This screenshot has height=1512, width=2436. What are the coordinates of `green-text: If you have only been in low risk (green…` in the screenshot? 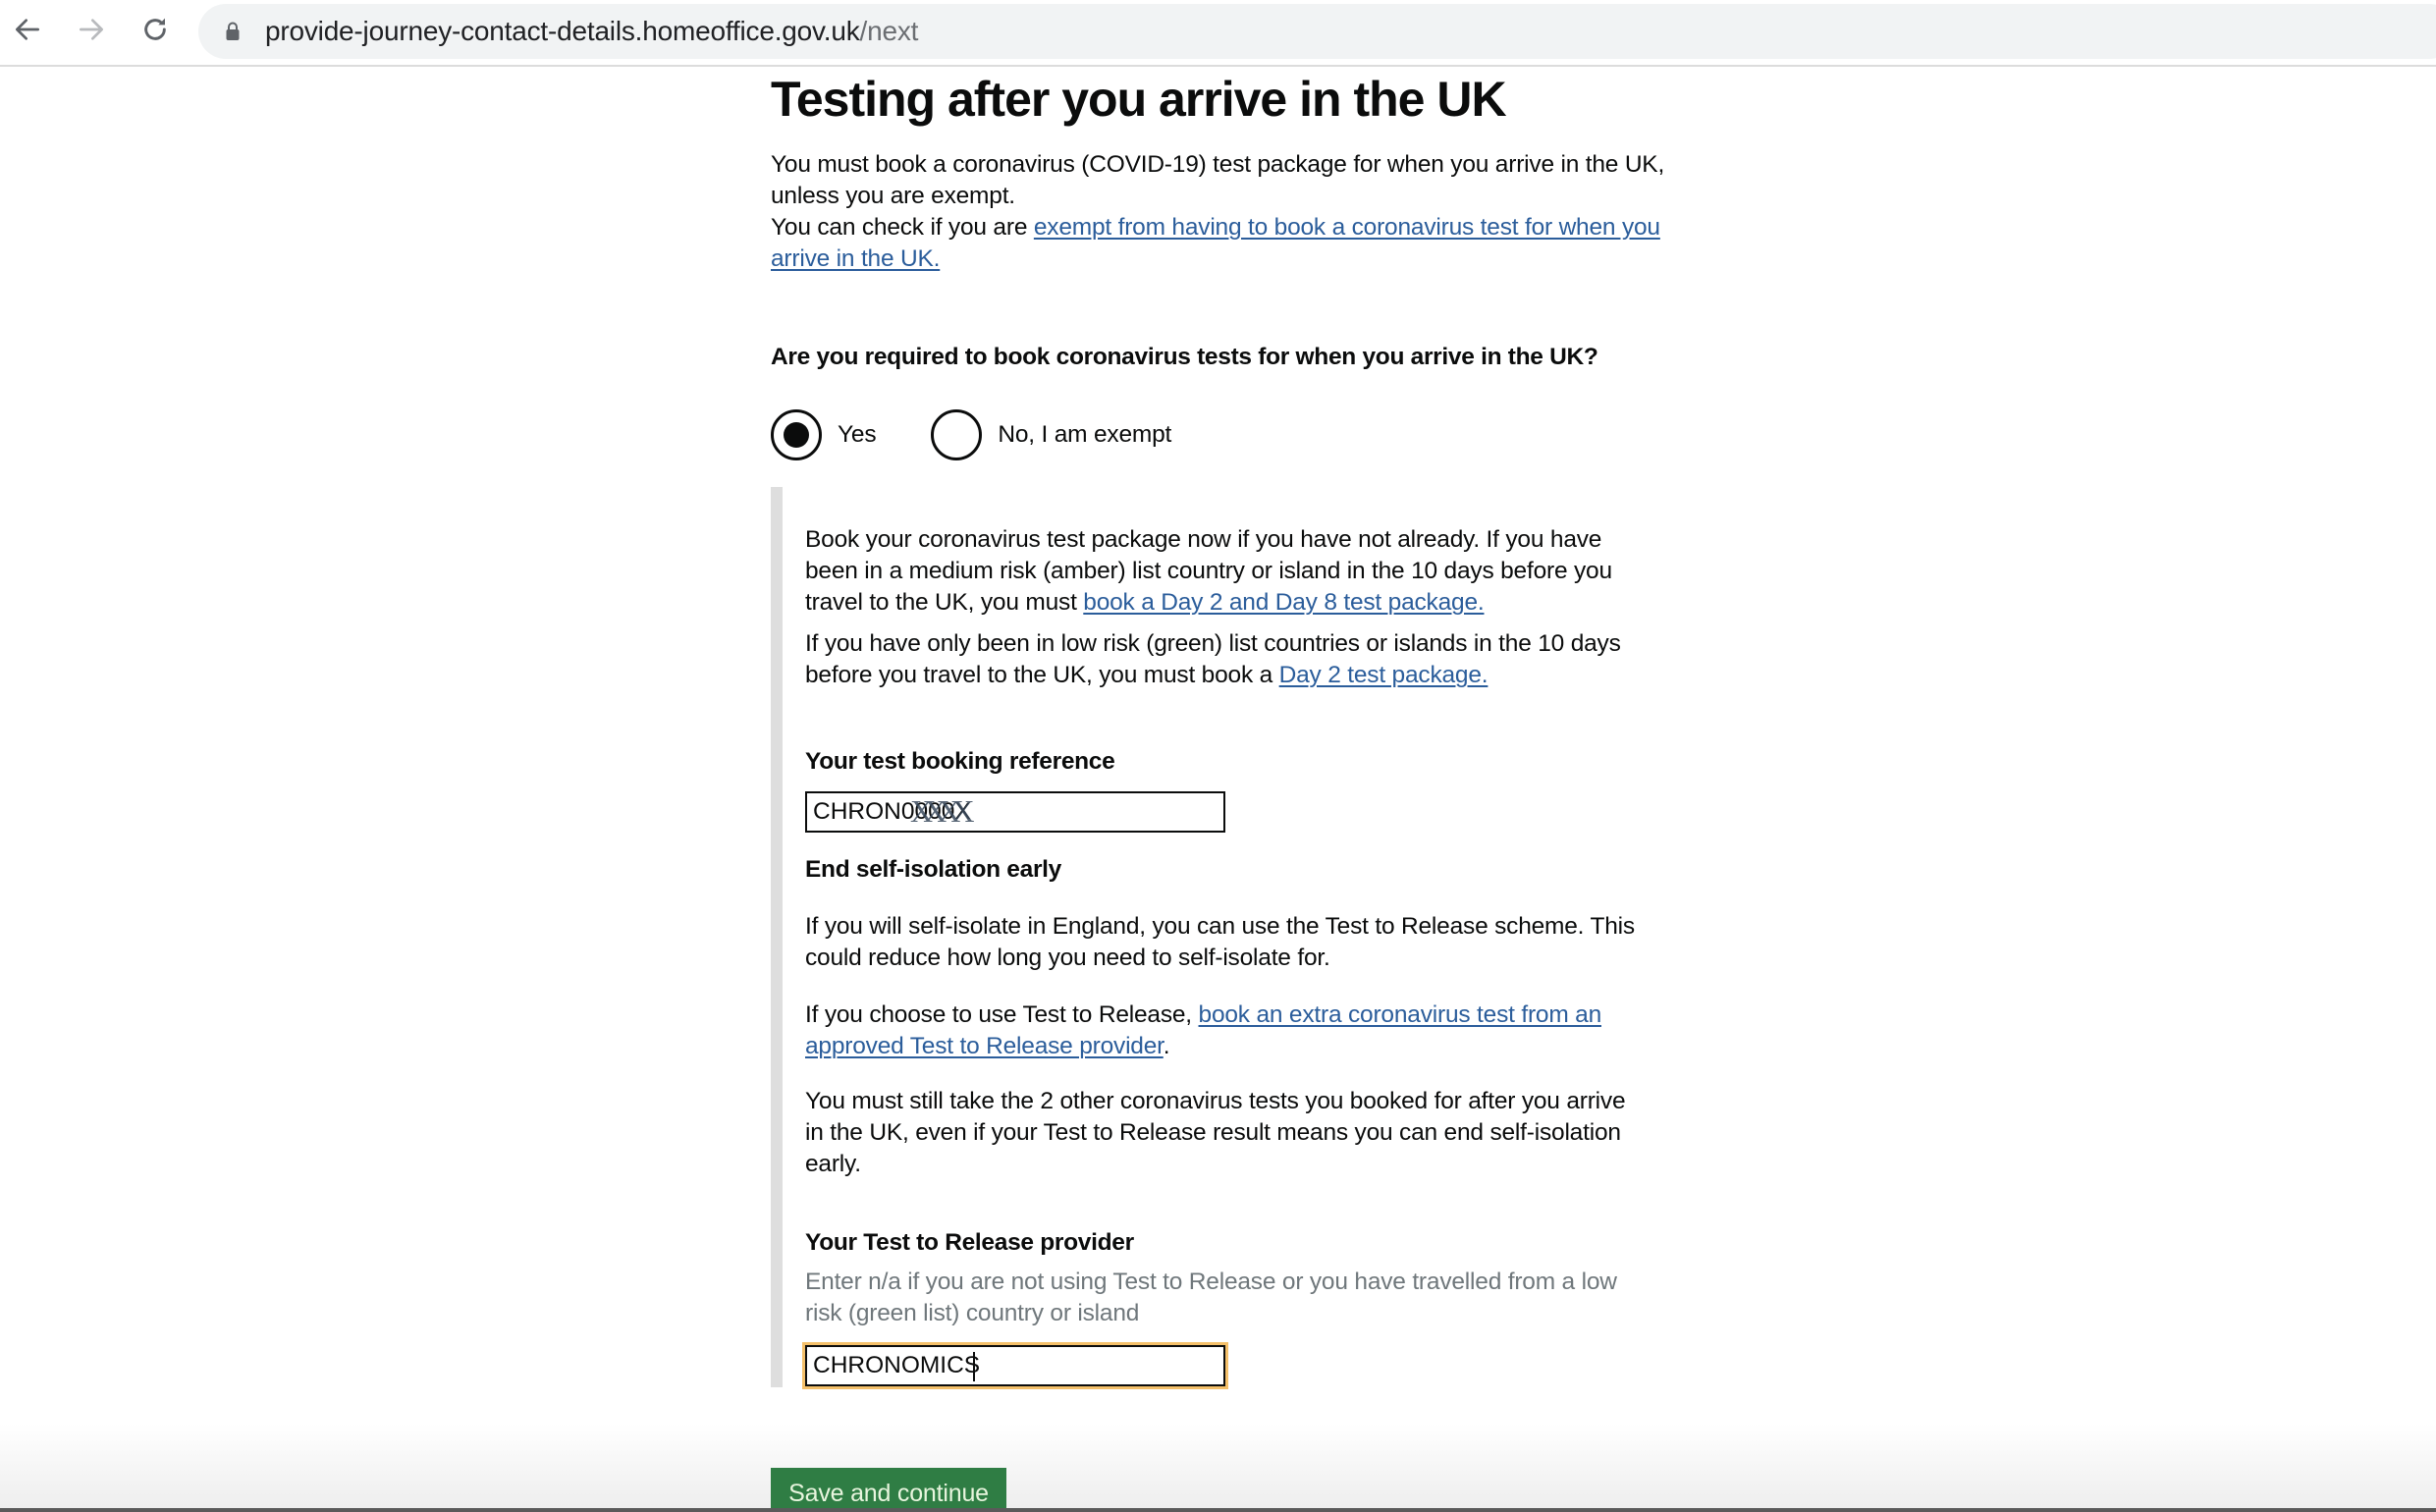 It's located at (1213, 659).